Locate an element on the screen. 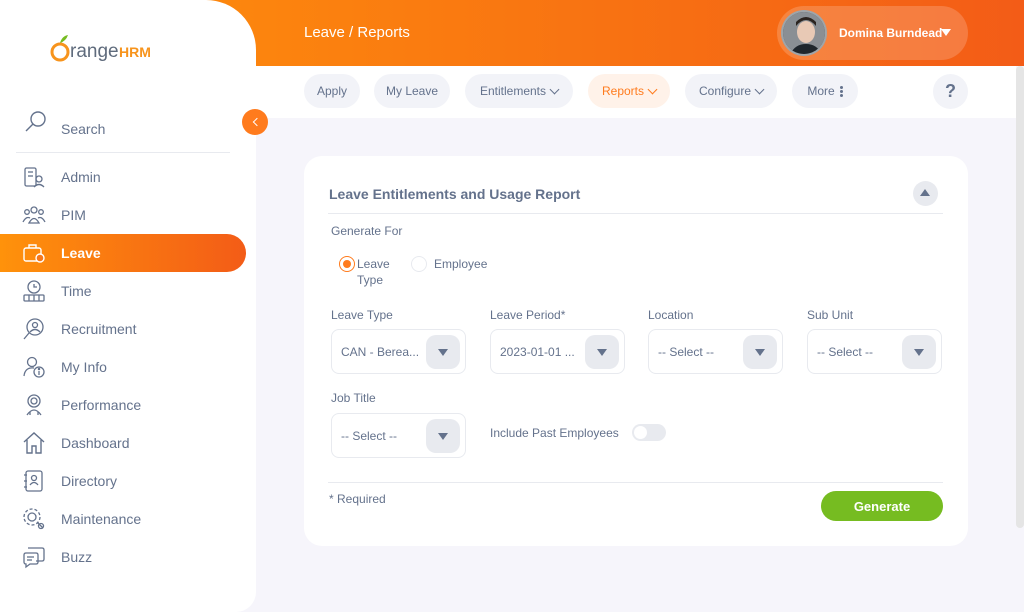 The image size is (1024, 612). radio-label-line: Leave is located at coordinates (373, 264).